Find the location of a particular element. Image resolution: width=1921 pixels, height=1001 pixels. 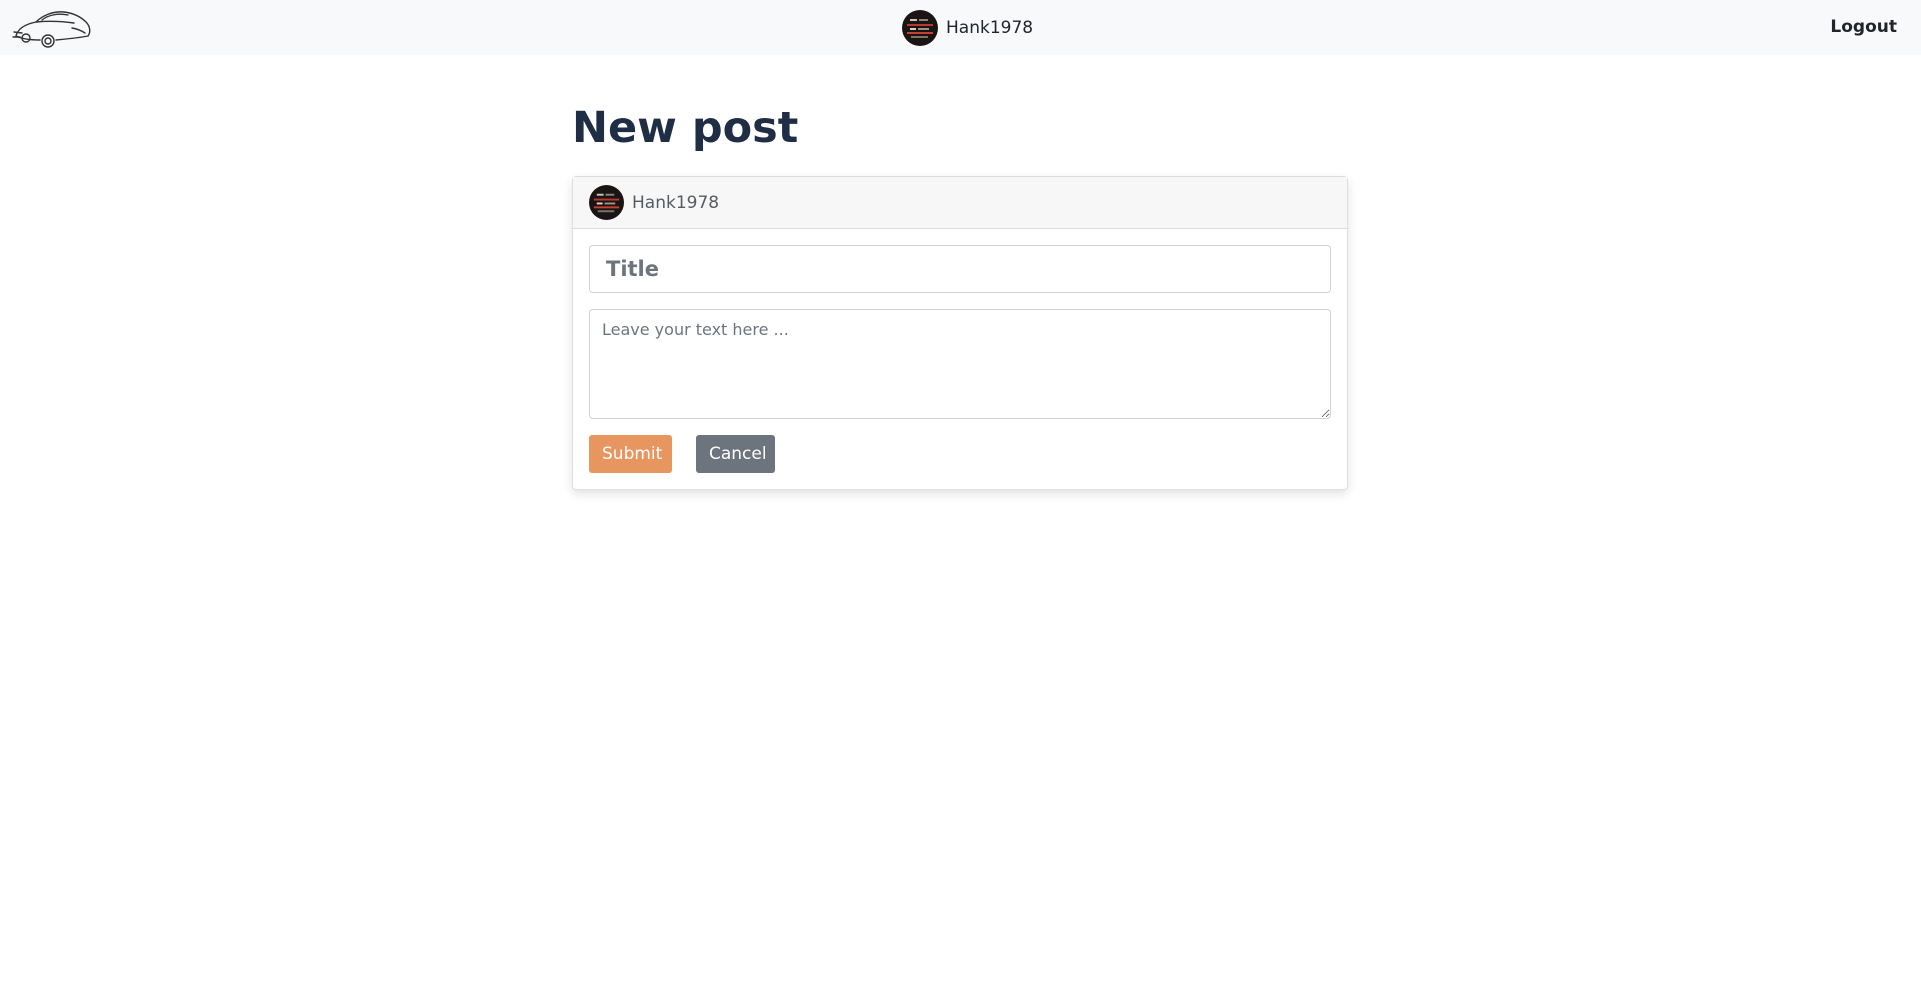

card-header: Hank1978 is located at coordinates (960, 203).